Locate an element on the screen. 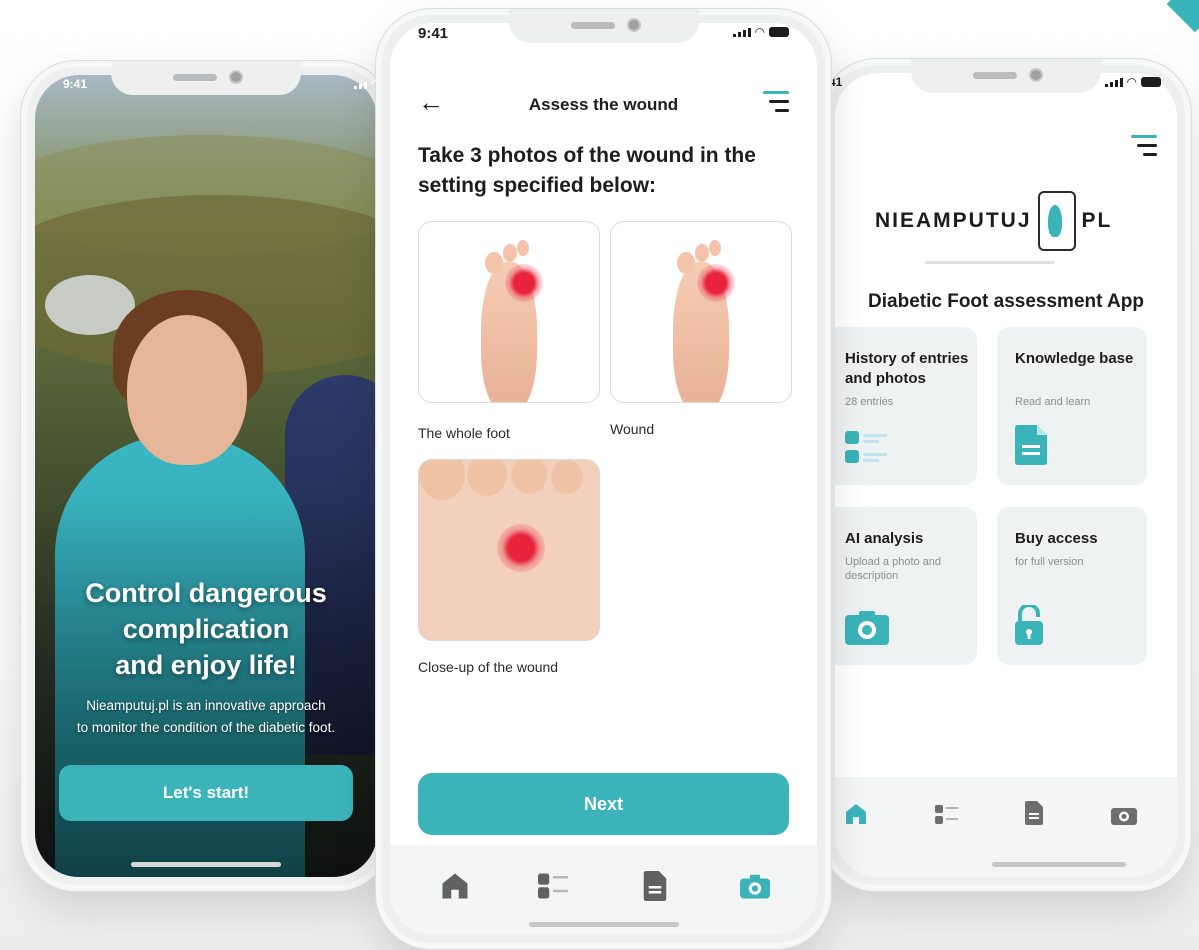 This screenshot has height=950, width=1199. top-bar: ← Assess the wound is located at coordinates (603, 103).